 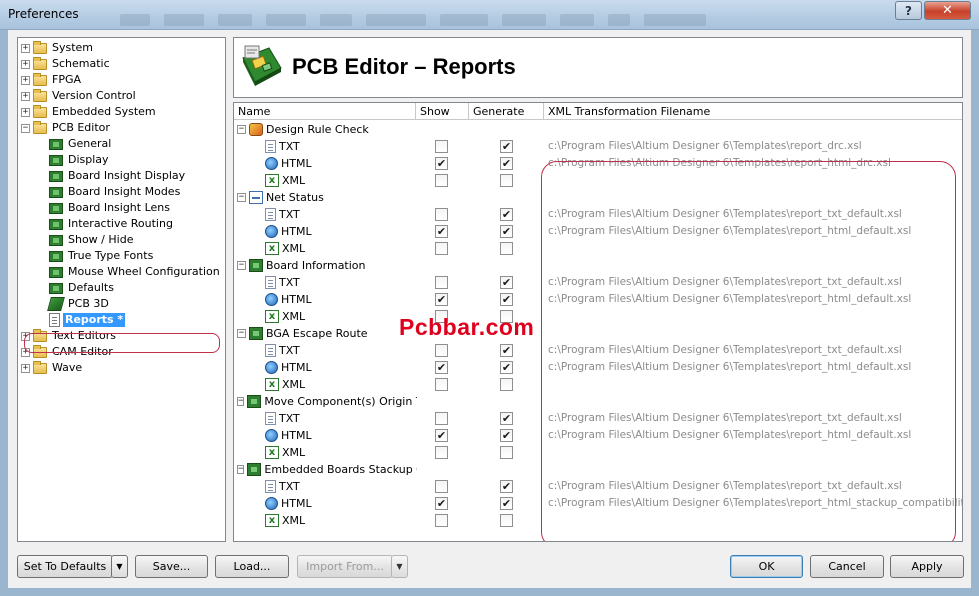 I want to click on column-header-xml-filename: XML Transformation Filename, so click(x=753, y=111).